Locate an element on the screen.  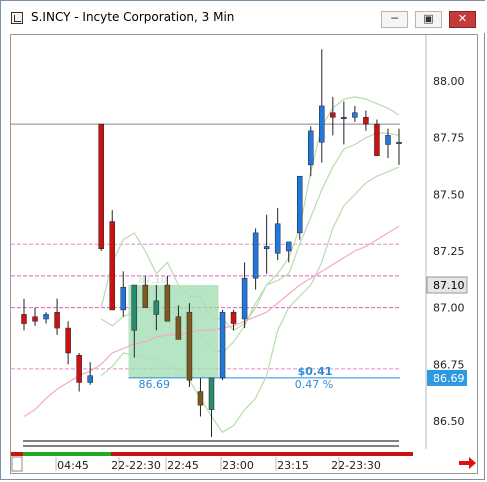
measure-box is located at coordinates (173, 331).